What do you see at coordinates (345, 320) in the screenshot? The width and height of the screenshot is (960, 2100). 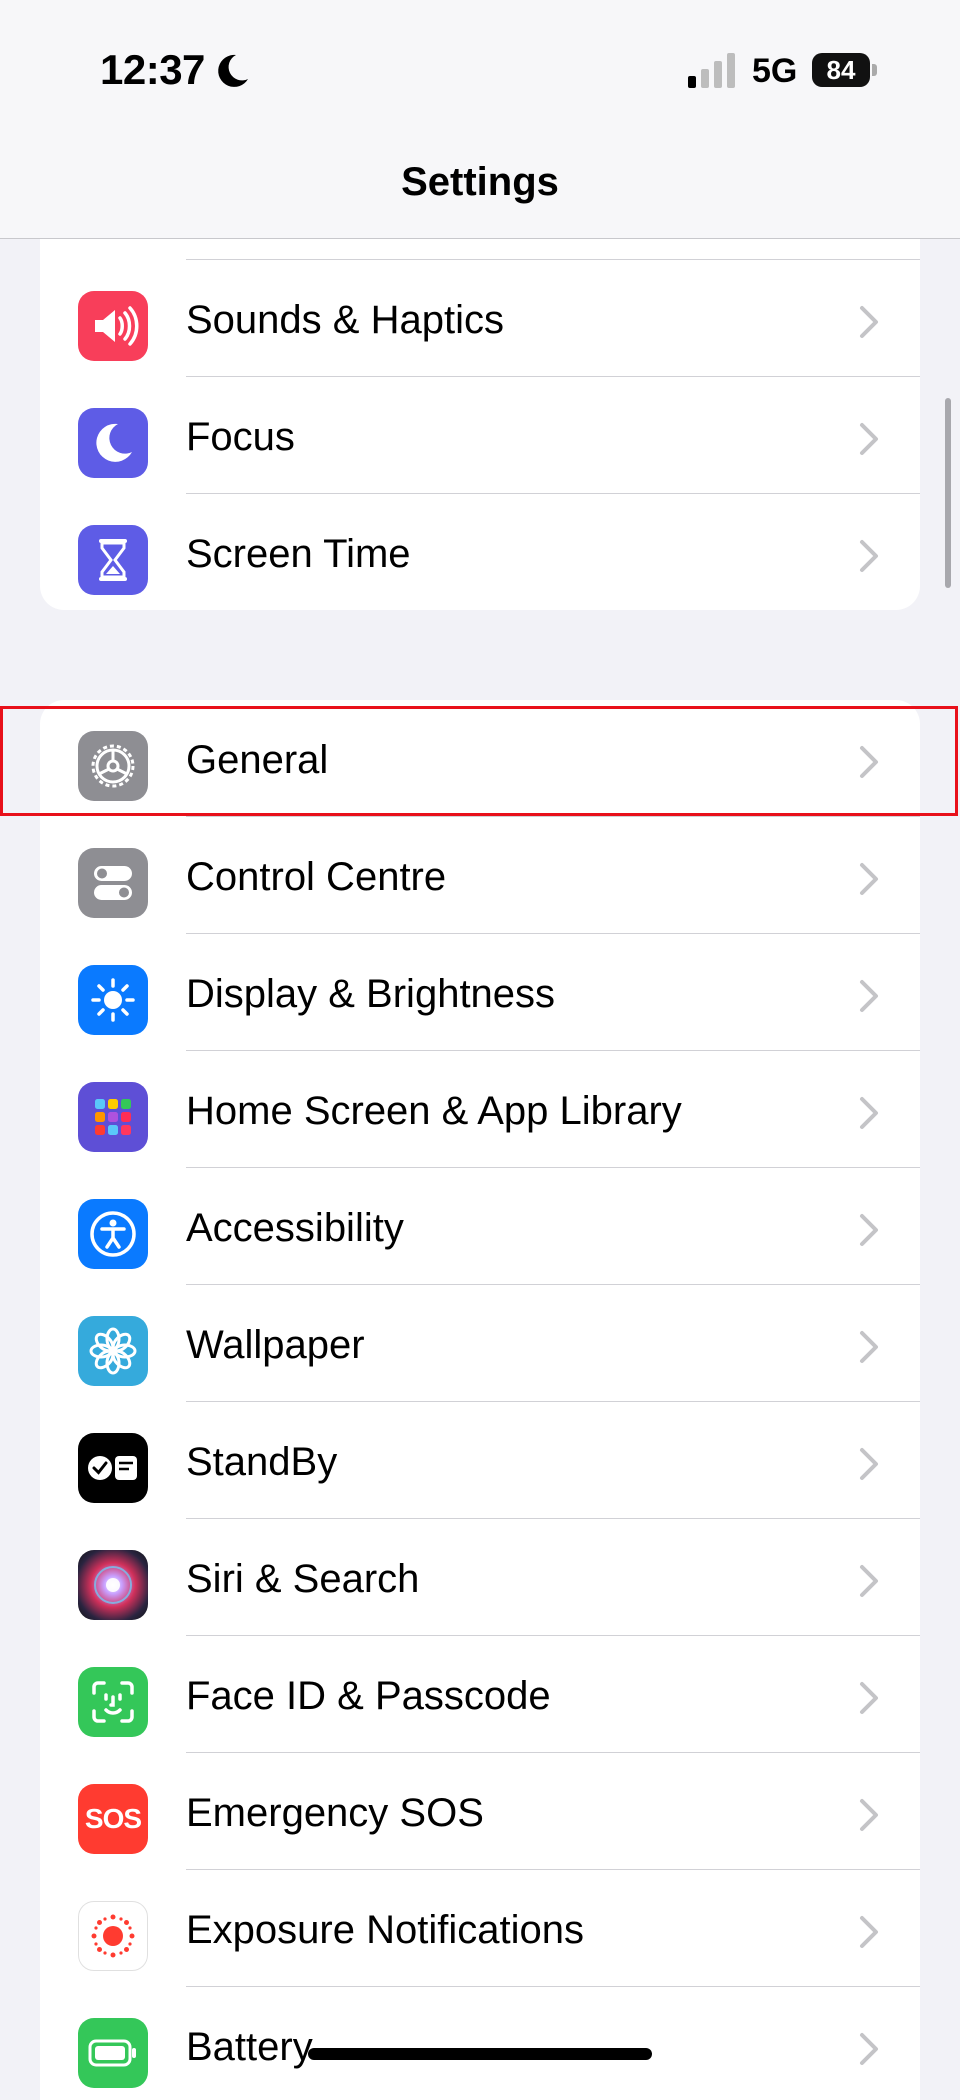 I see `item-label: Sounds & Haptics` at bounding box center [345, 320].